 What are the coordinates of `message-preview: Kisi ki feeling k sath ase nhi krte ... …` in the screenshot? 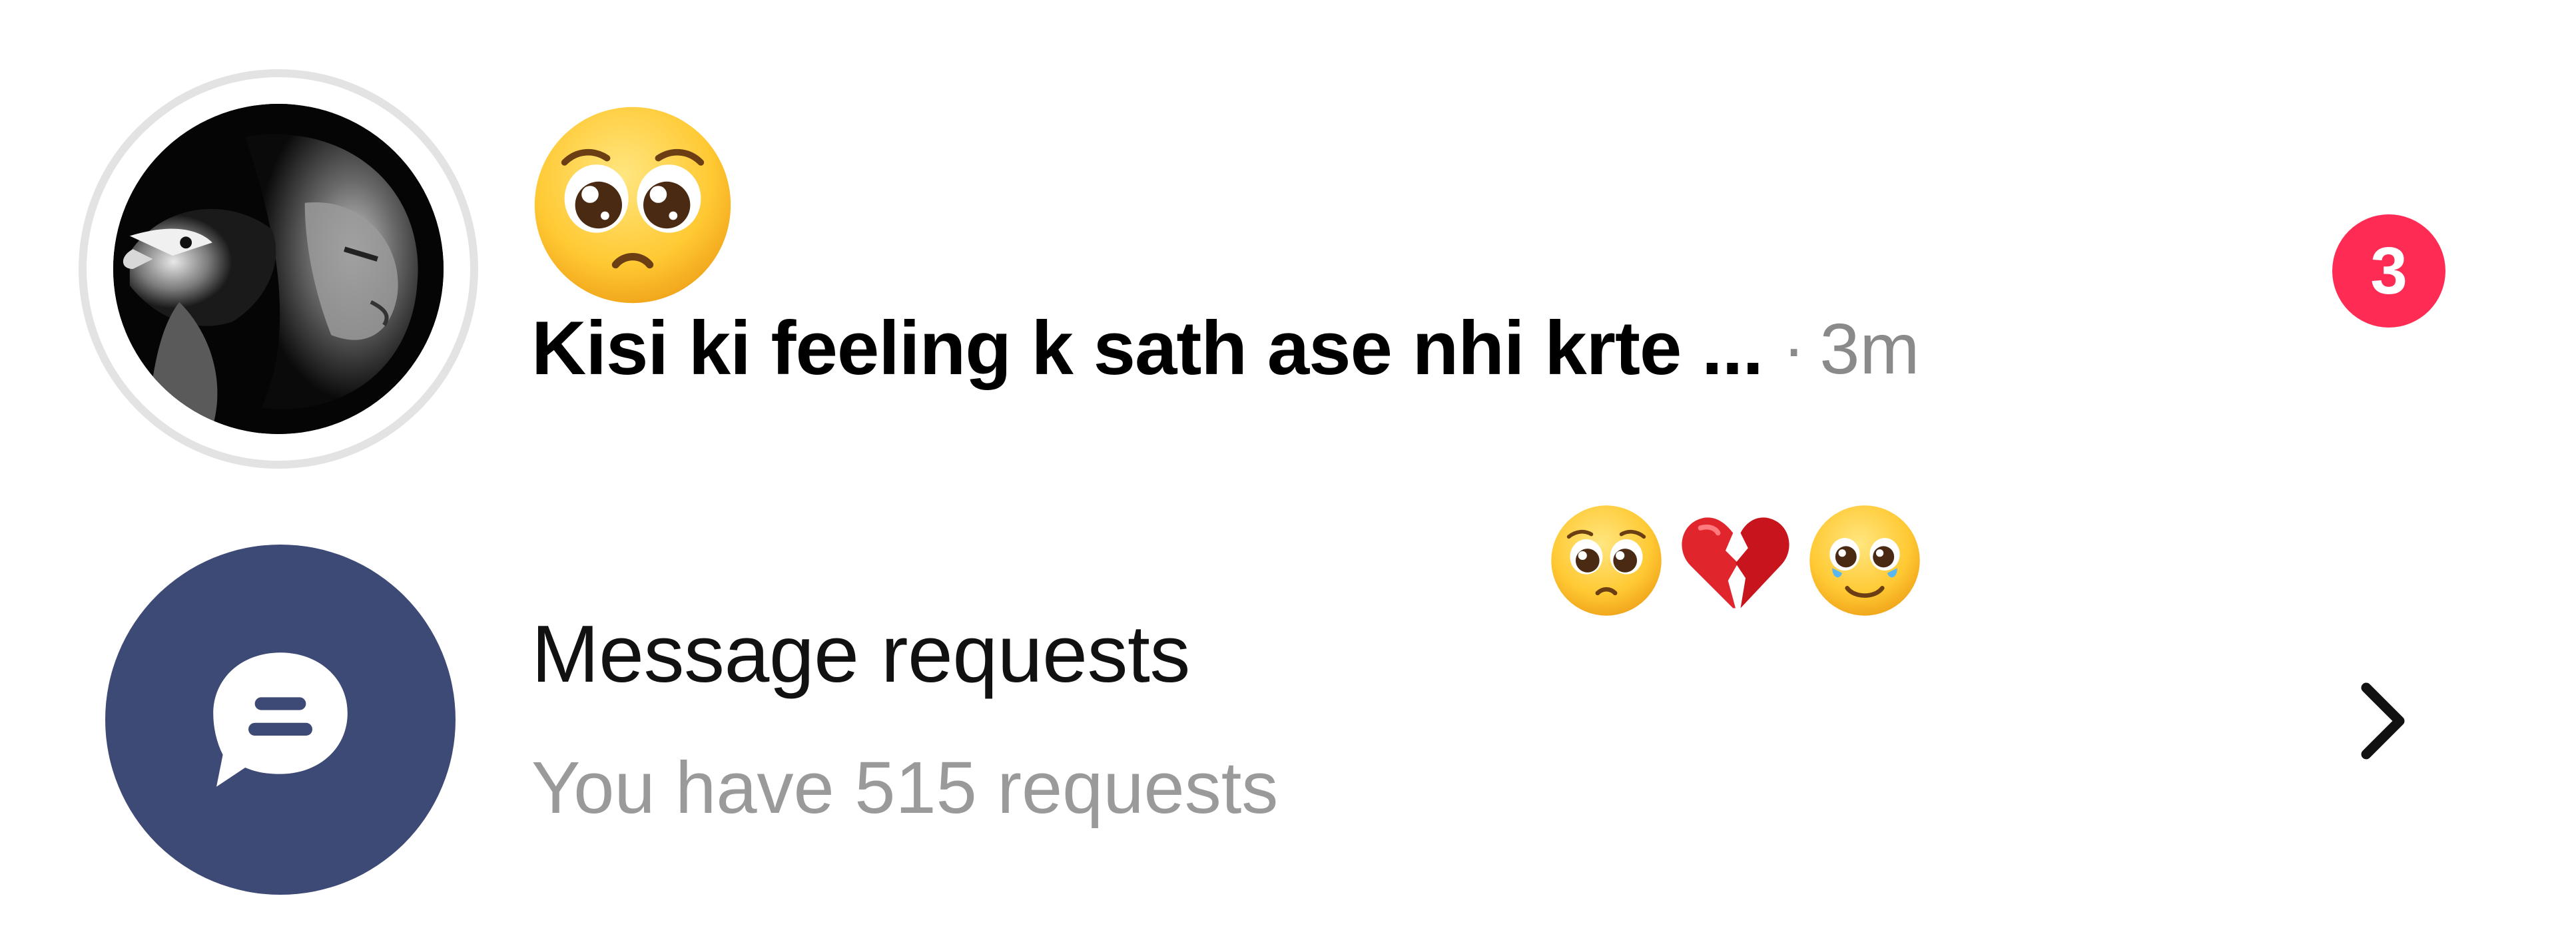 It's located at (1225, 348).